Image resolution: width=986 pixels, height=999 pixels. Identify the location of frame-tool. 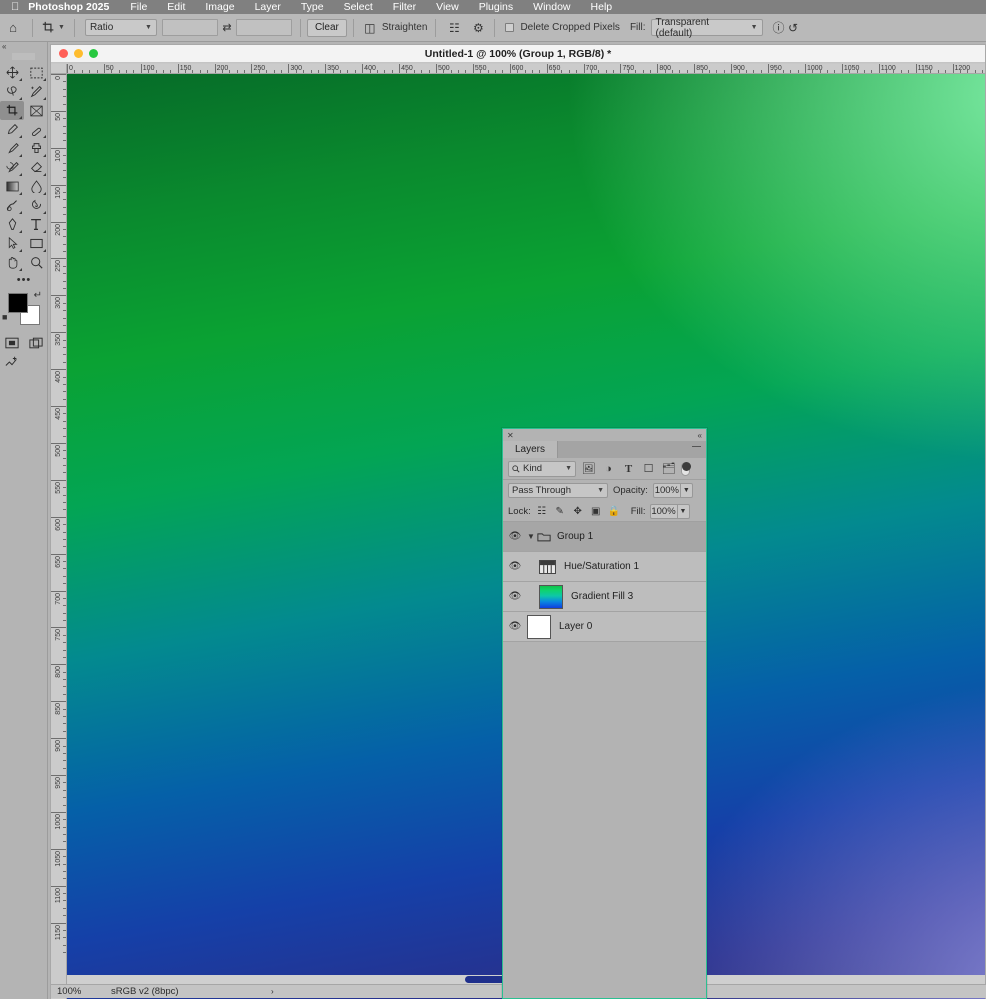
(36, 110).